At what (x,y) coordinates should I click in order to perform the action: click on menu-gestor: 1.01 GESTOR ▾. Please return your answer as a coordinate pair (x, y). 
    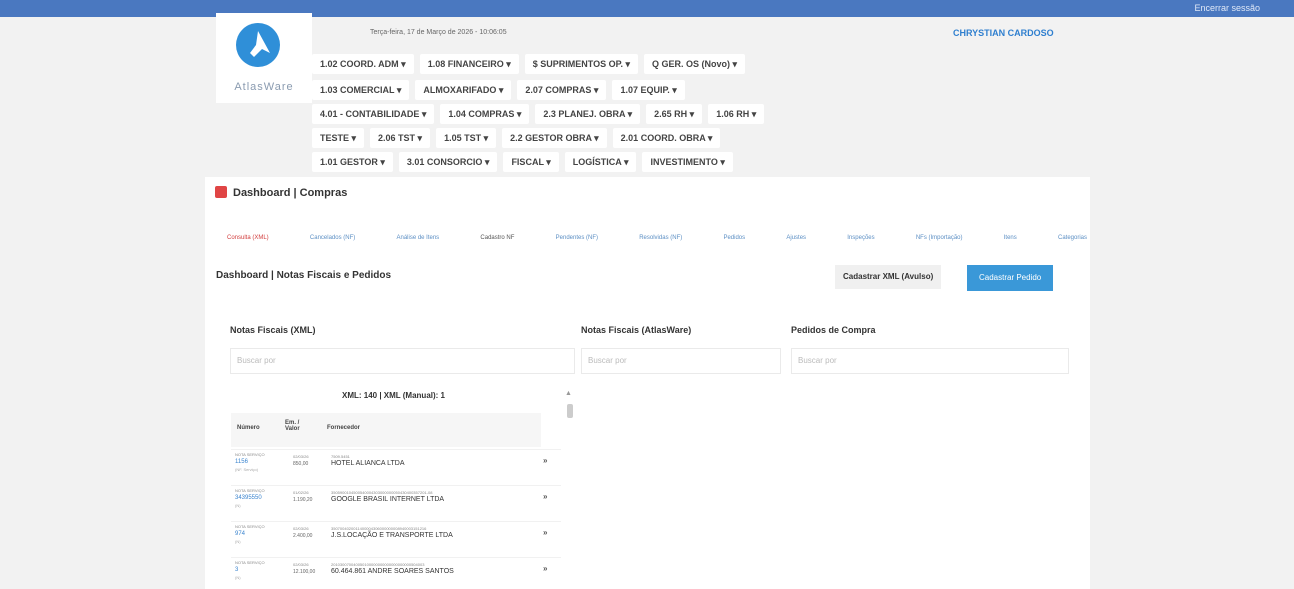
    Looking at the image, I should click on (352, 162).